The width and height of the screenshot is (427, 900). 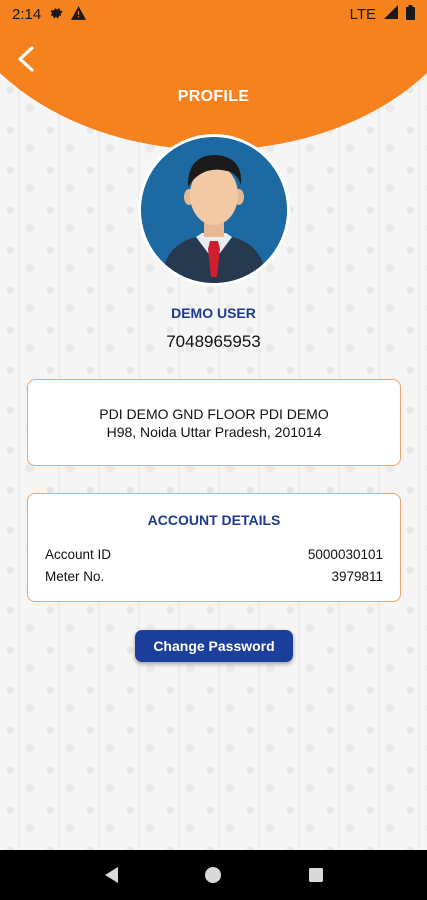 I want to click on account-id-label: Account ID, so click(x=78, y=554).